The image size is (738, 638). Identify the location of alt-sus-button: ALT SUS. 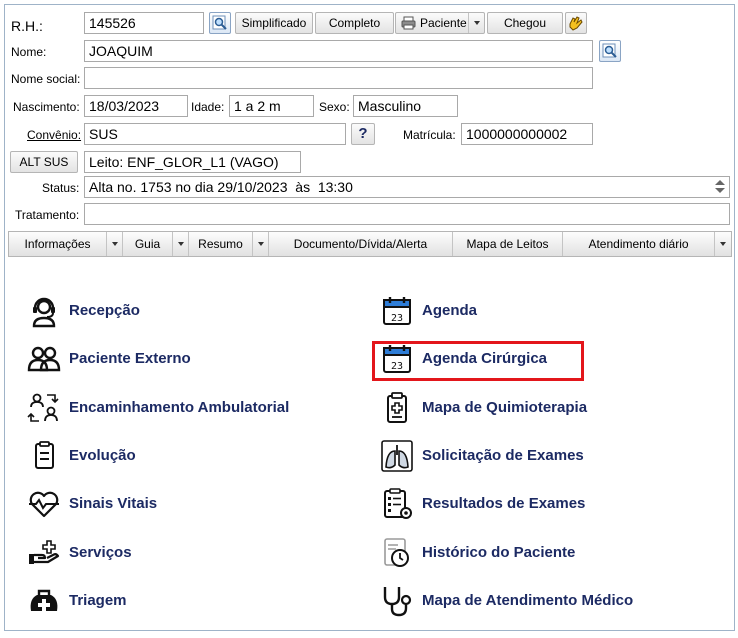
(44, 162).